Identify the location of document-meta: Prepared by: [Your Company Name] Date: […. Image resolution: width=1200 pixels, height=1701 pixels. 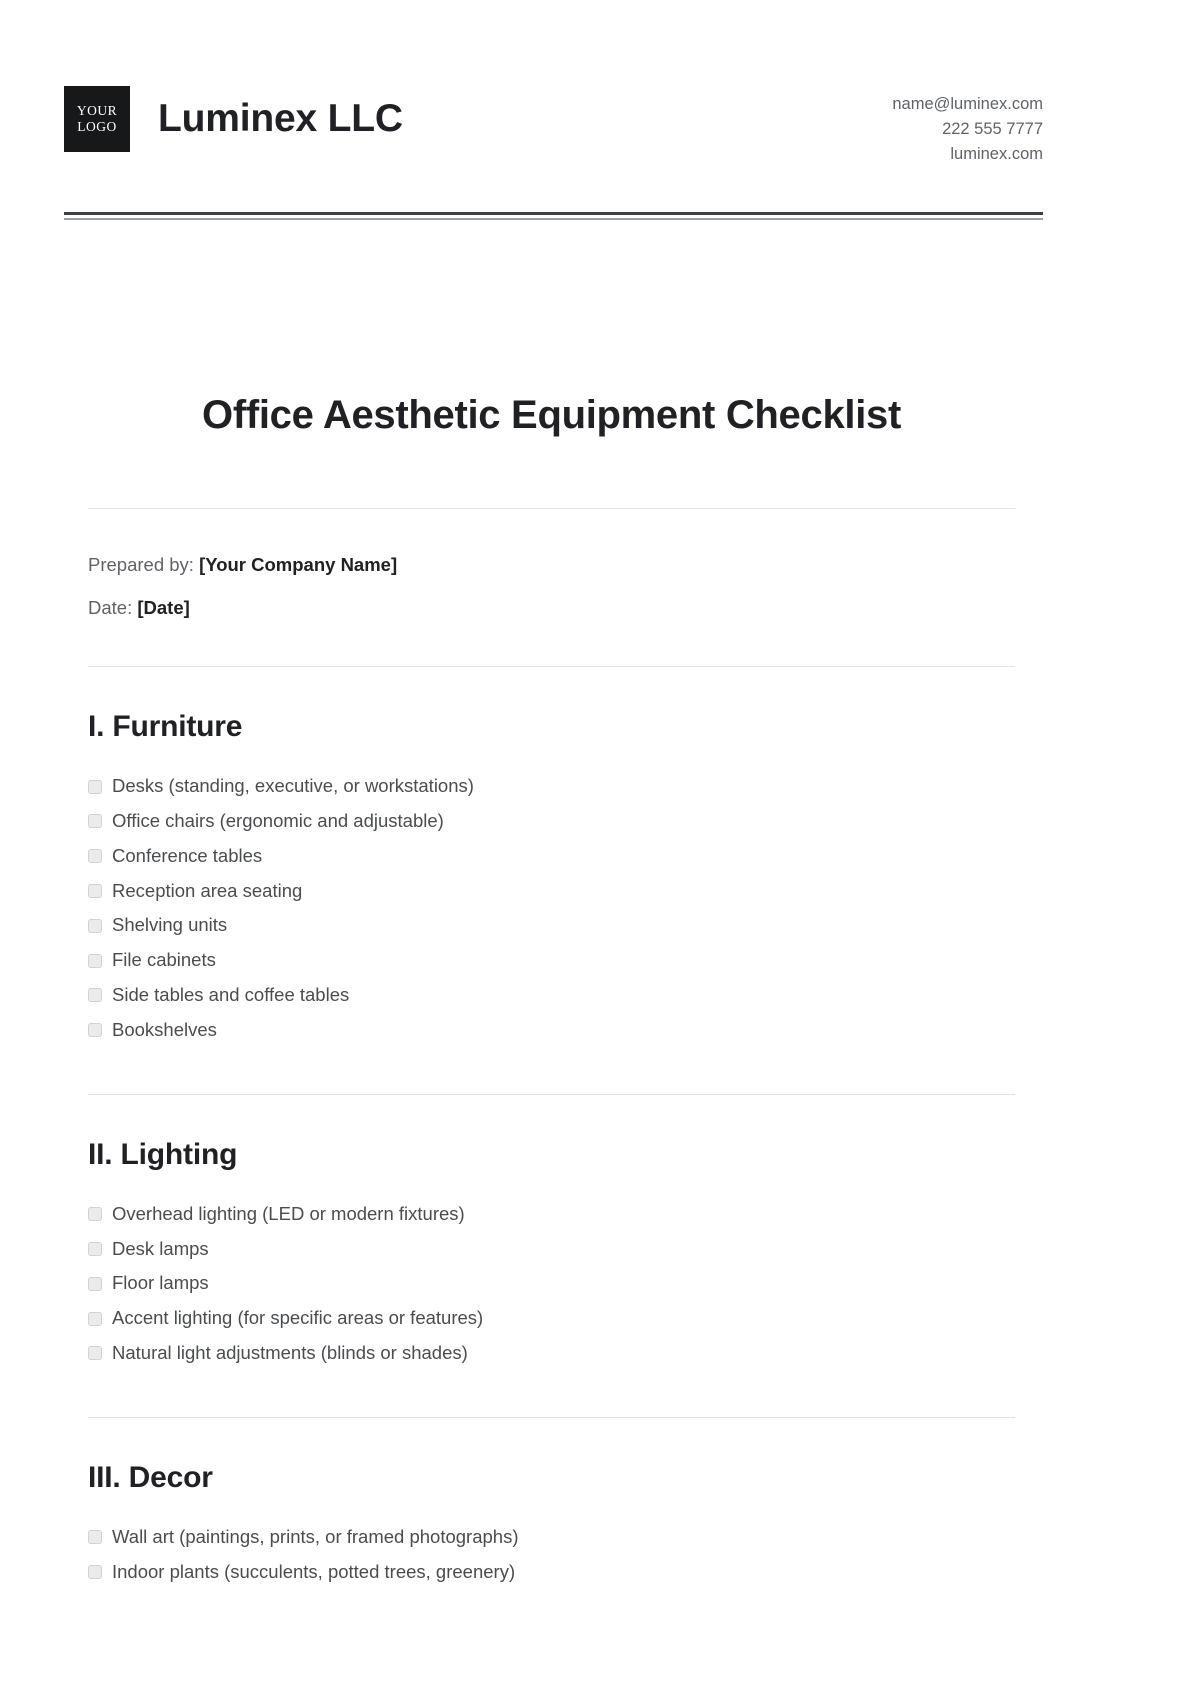
(551, 587).